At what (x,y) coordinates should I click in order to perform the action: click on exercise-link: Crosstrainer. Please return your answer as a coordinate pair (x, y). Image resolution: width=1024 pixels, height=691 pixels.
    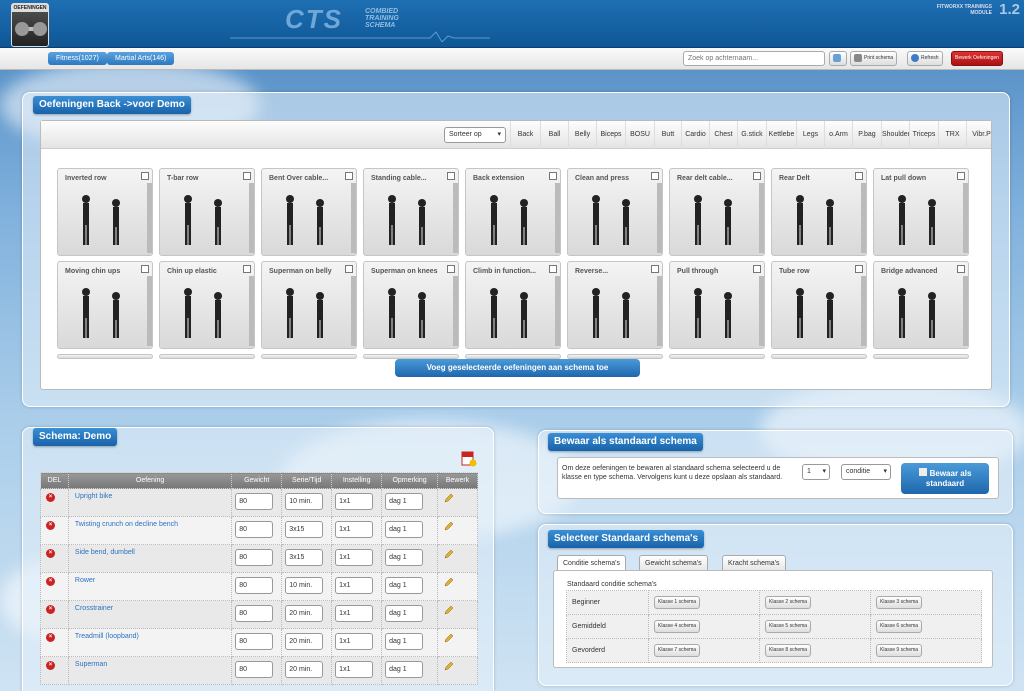
    Looking at the image, I should click on (91, 608).